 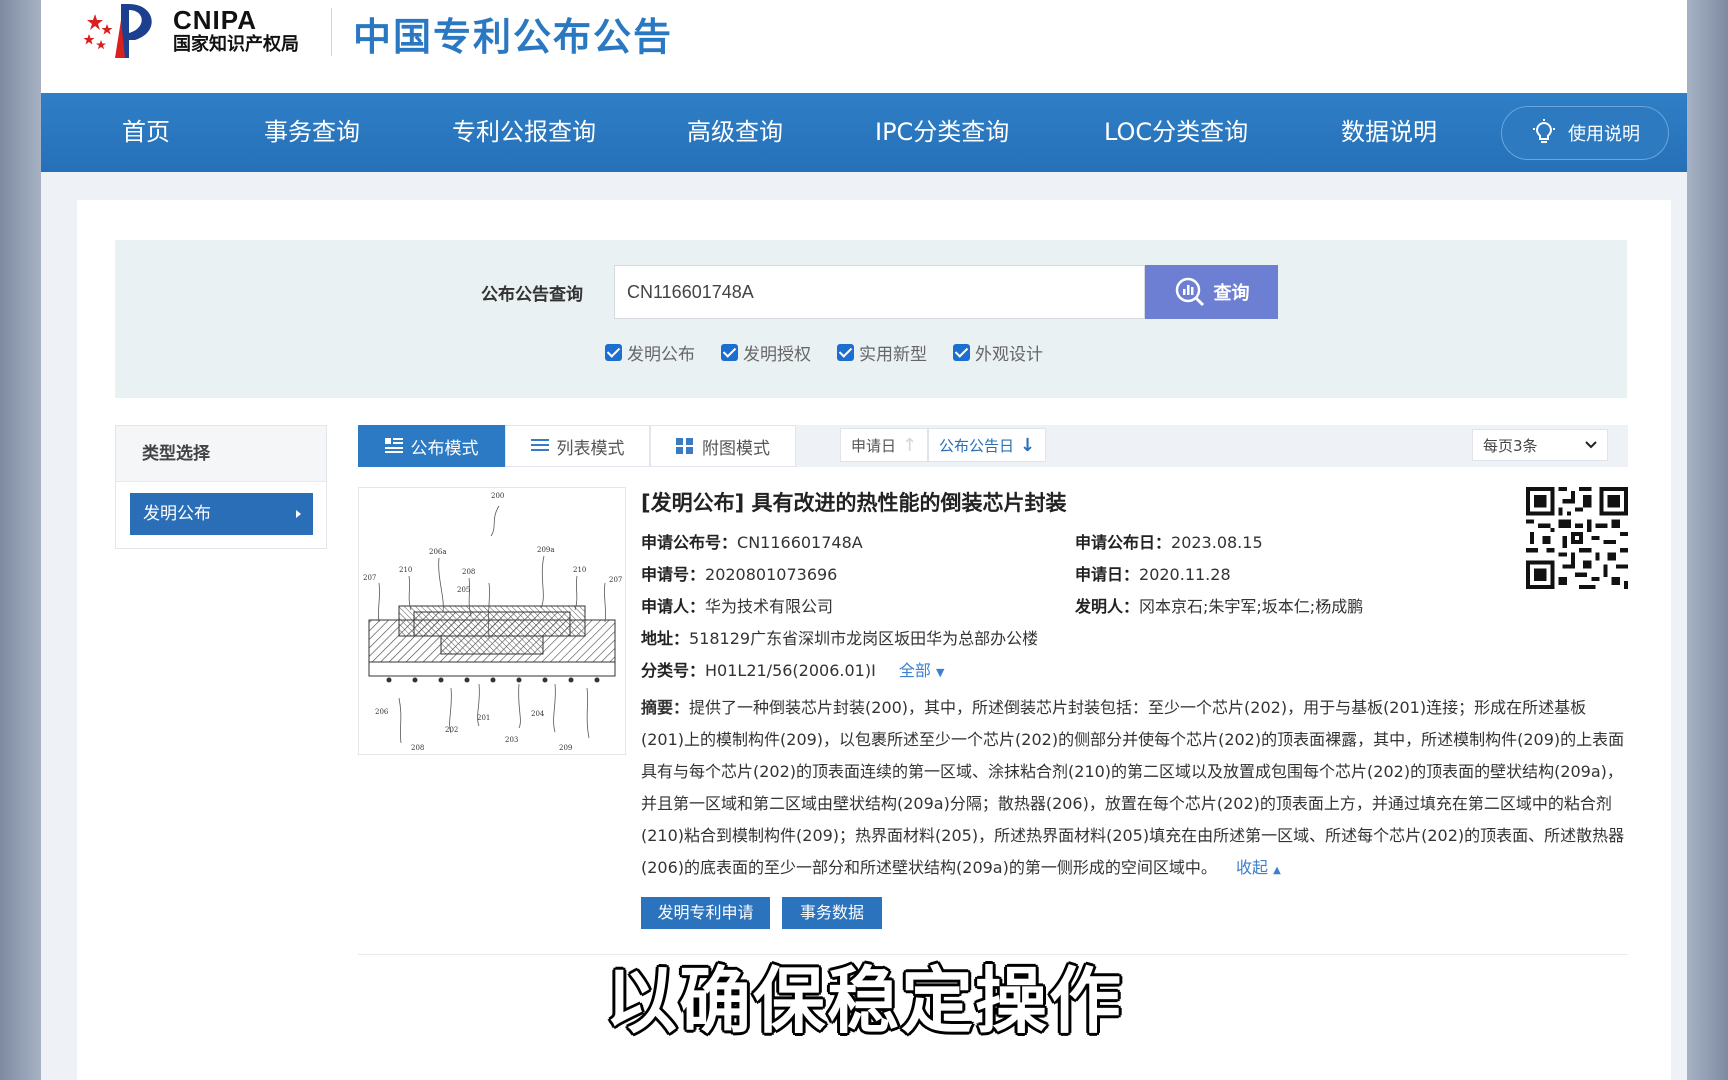 What do you see at coordinates (468, 572) in the screenshot?
I see `figure-label: 208` at bounding box center [468, 572].